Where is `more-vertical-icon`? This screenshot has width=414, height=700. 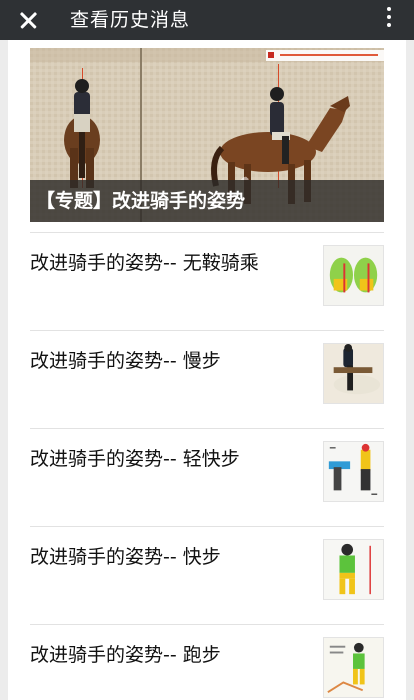 more-vertical-icon is located at coordinates (389, 9).